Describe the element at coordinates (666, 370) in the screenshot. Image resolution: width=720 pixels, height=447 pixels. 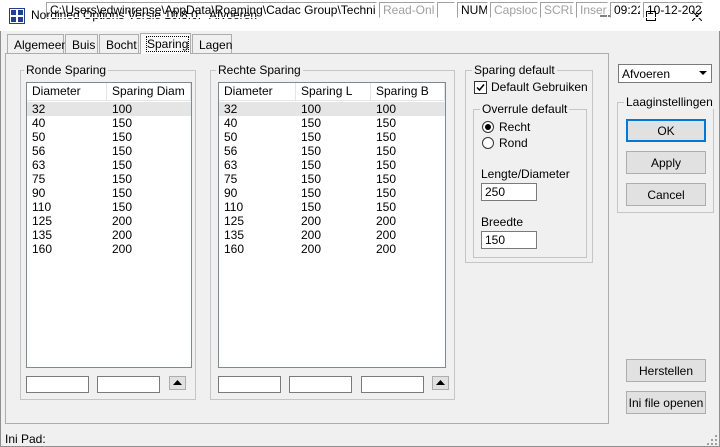
I see `herstellen-button: Herstellen` at that location.